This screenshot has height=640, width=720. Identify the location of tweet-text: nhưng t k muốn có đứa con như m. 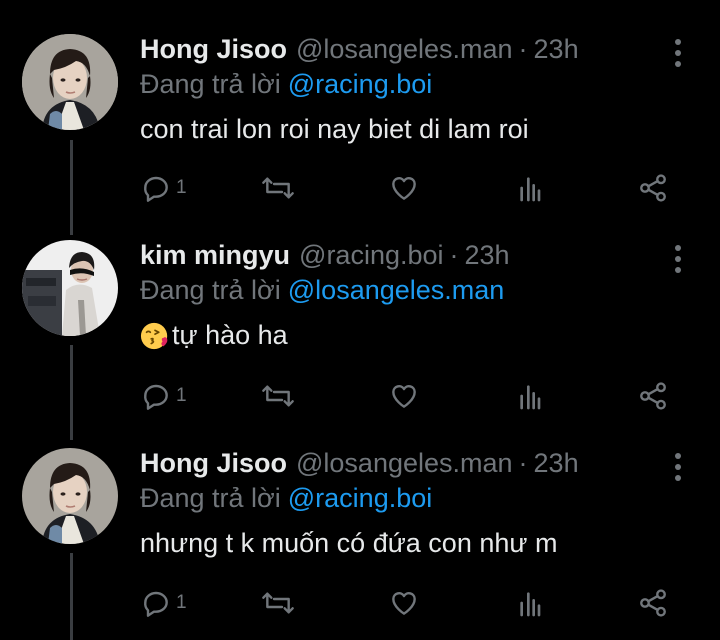
(348, 543).